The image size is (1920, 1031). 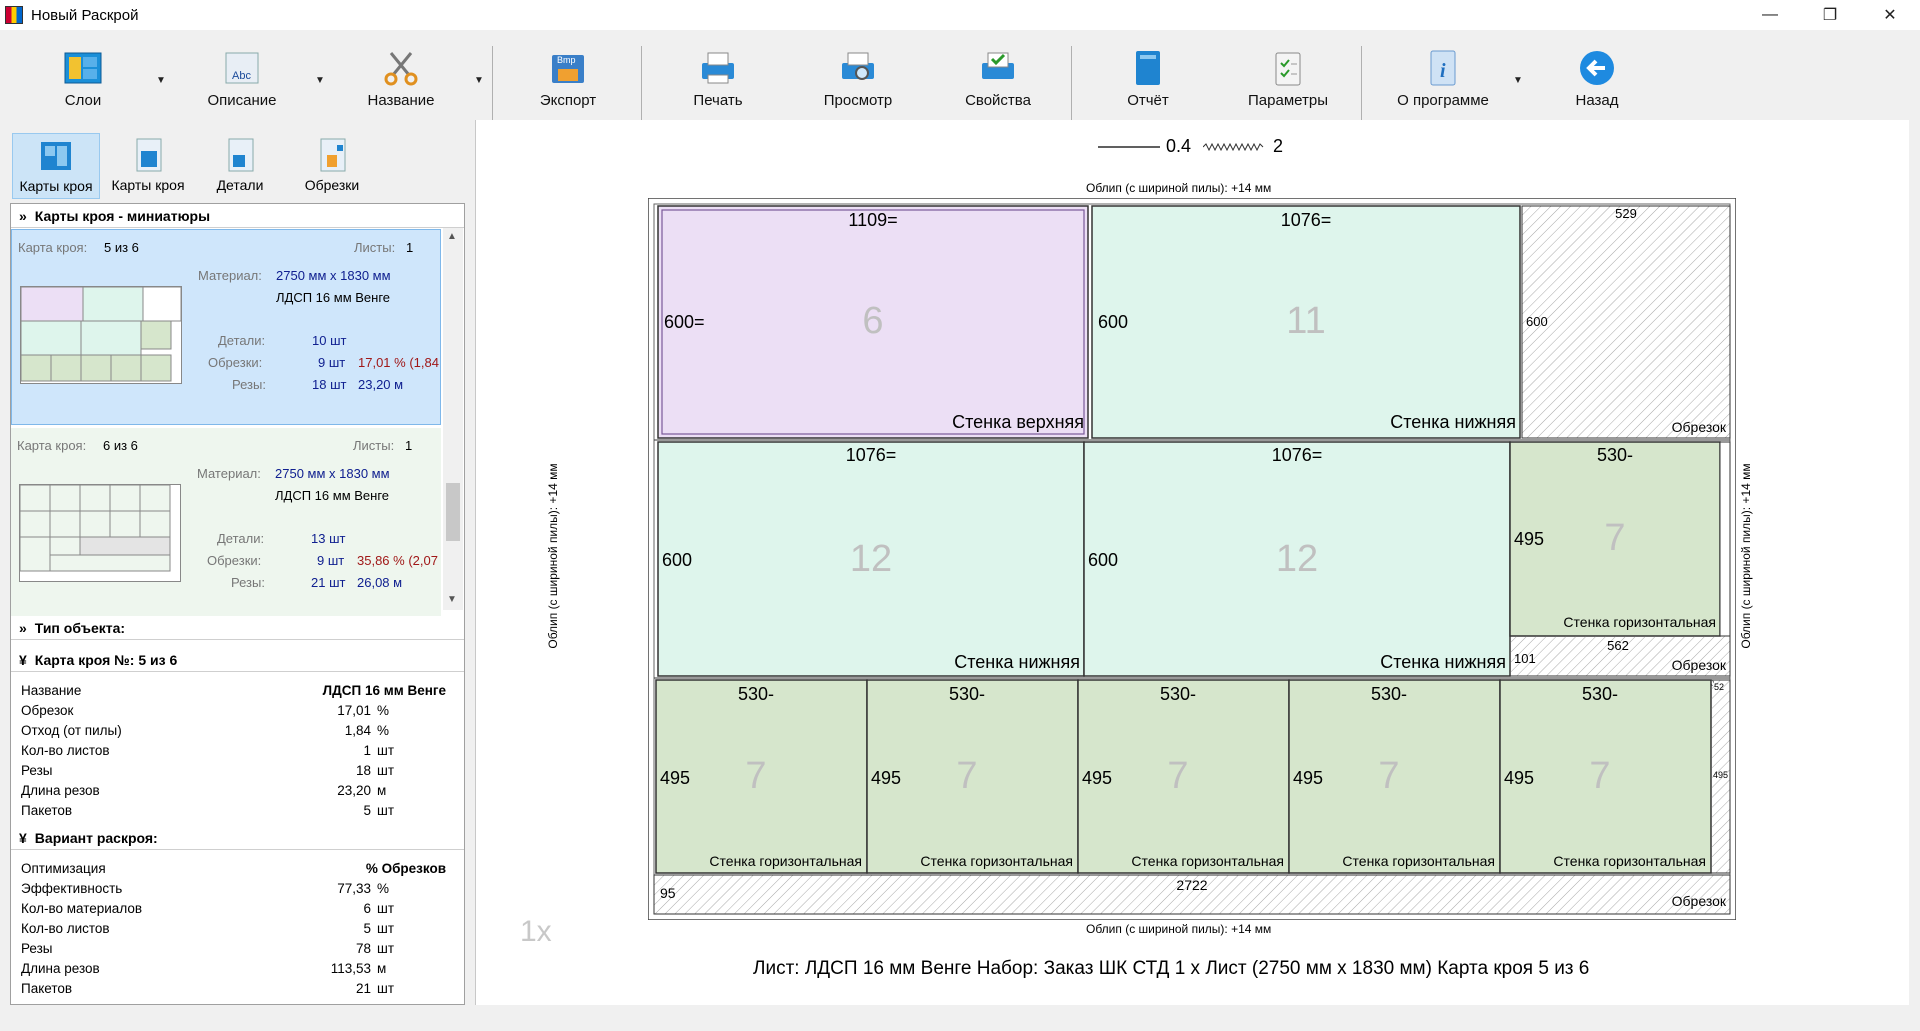 I want to click on tab-cut-maps: Карты кроя, so click(x=148, y=166).